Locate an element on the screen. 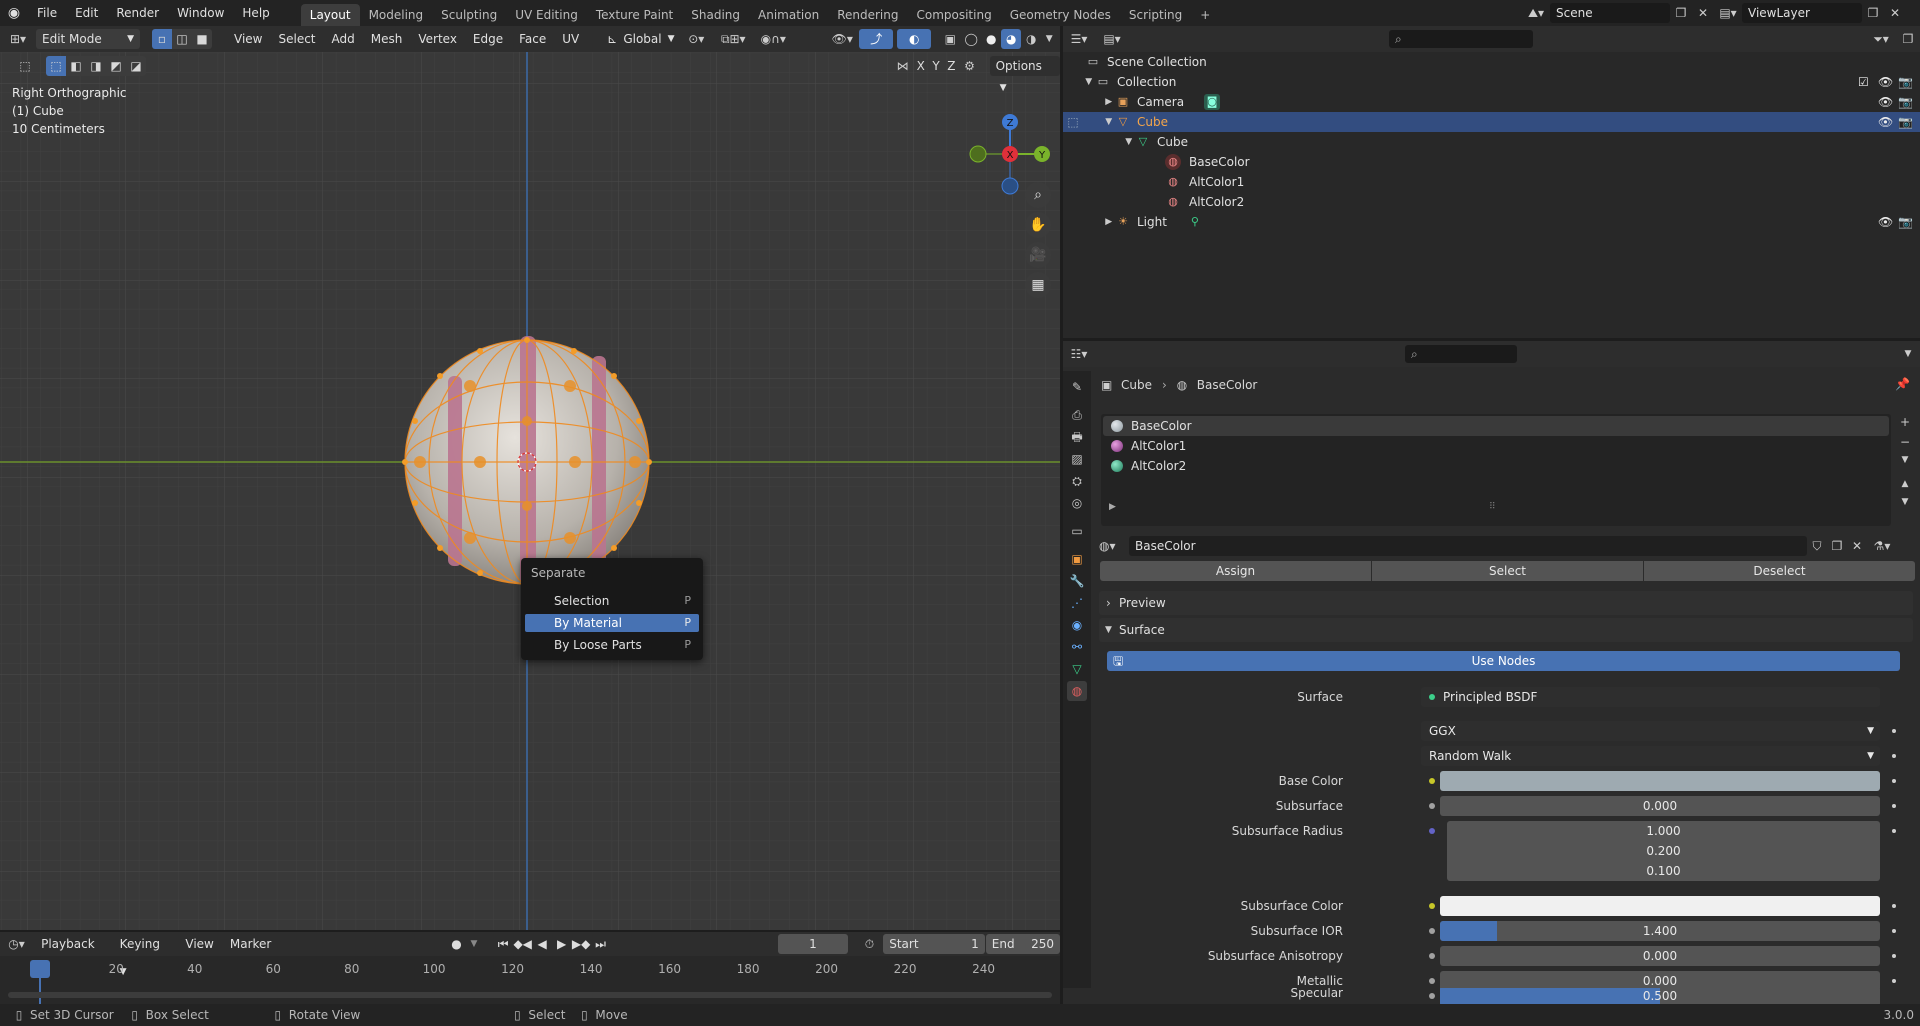 This screenshot has width=1920, height=1026. menu-item-by-loose-parts: By Loose Parts P is located at coordinates (612, 645).